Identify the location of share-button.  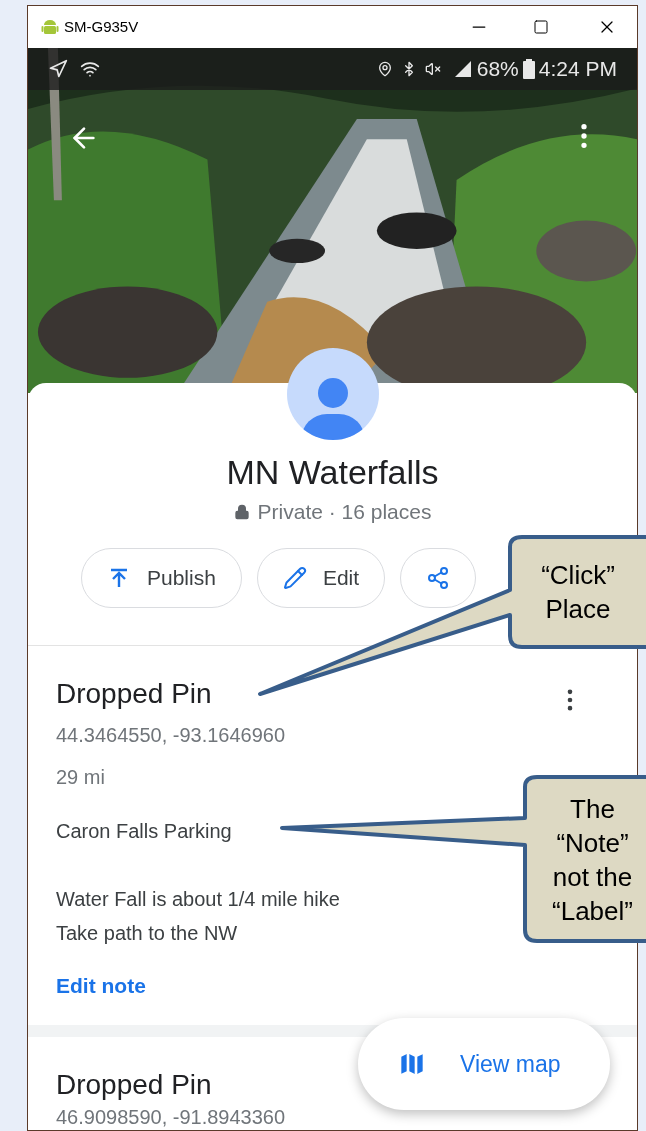
(438, 577).